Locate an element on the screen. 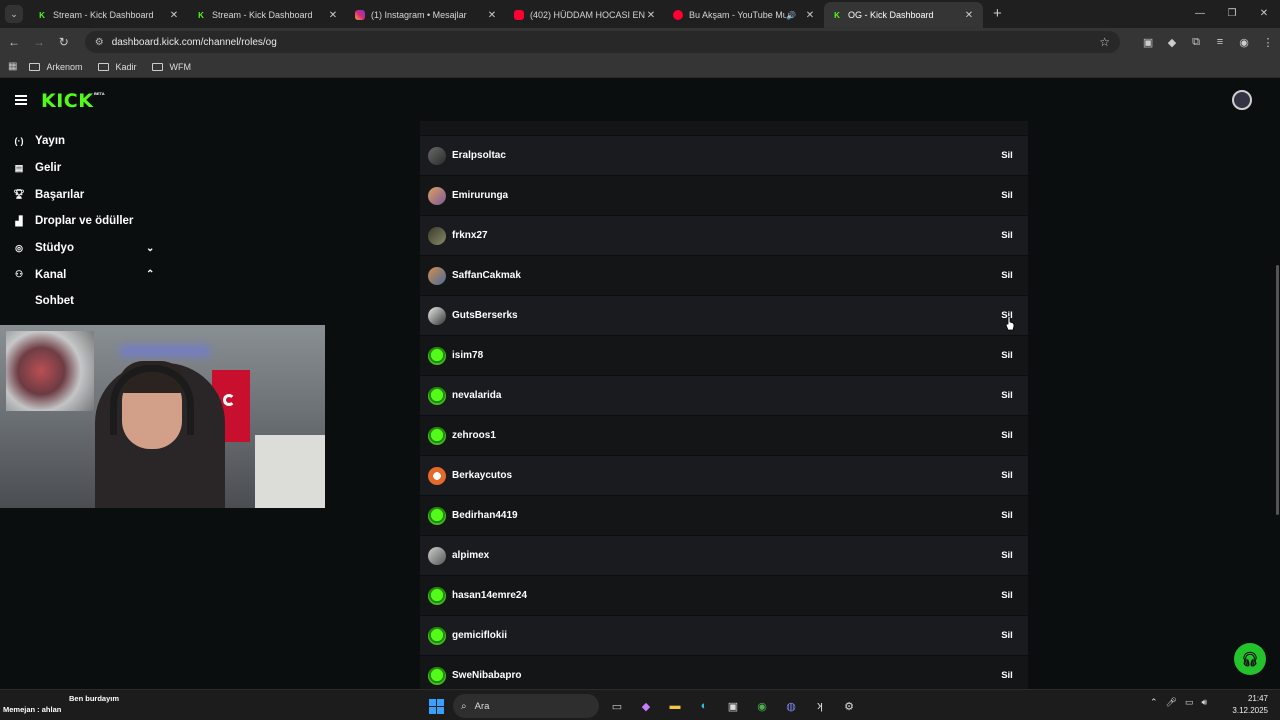 The height and width of the screenshot is (720, 1280). chevron-down-icon: ⌄ is located at coordinates (150, 248).